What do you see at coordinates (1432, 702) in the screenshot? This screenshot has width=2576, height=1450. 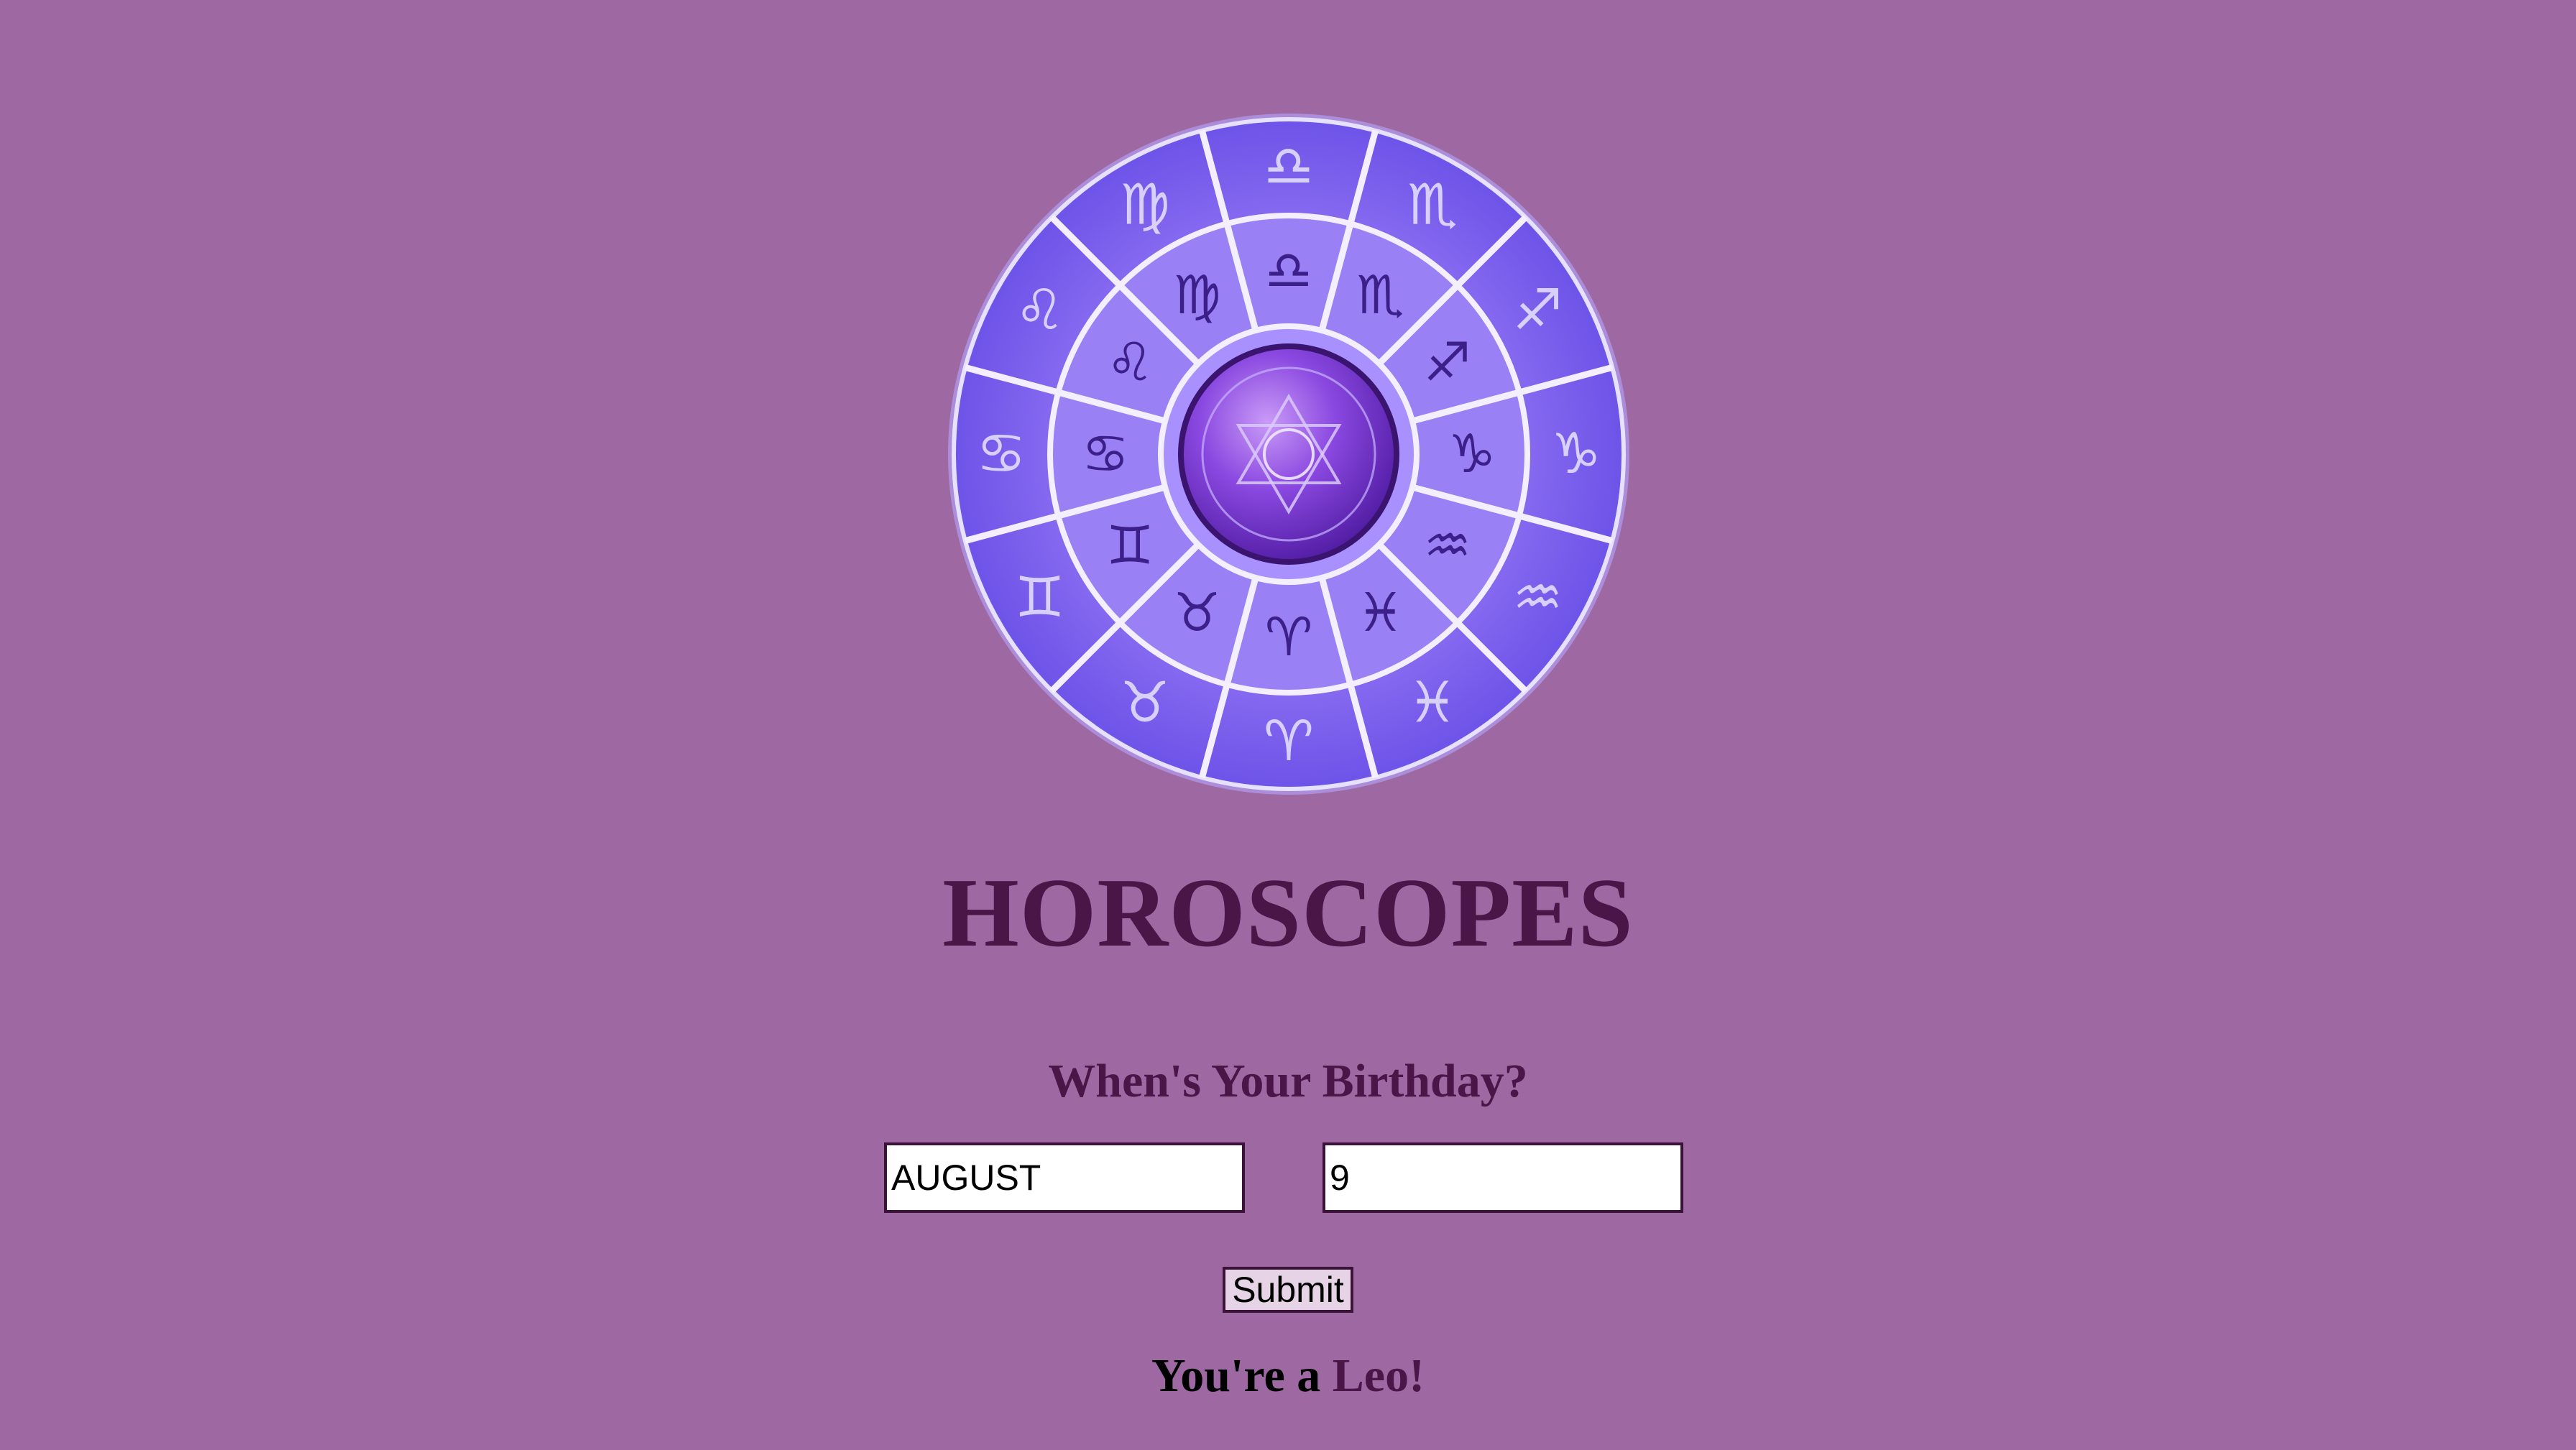 I see `wheel-outer-symbol: ♓` at bounding box center [1432, 702].